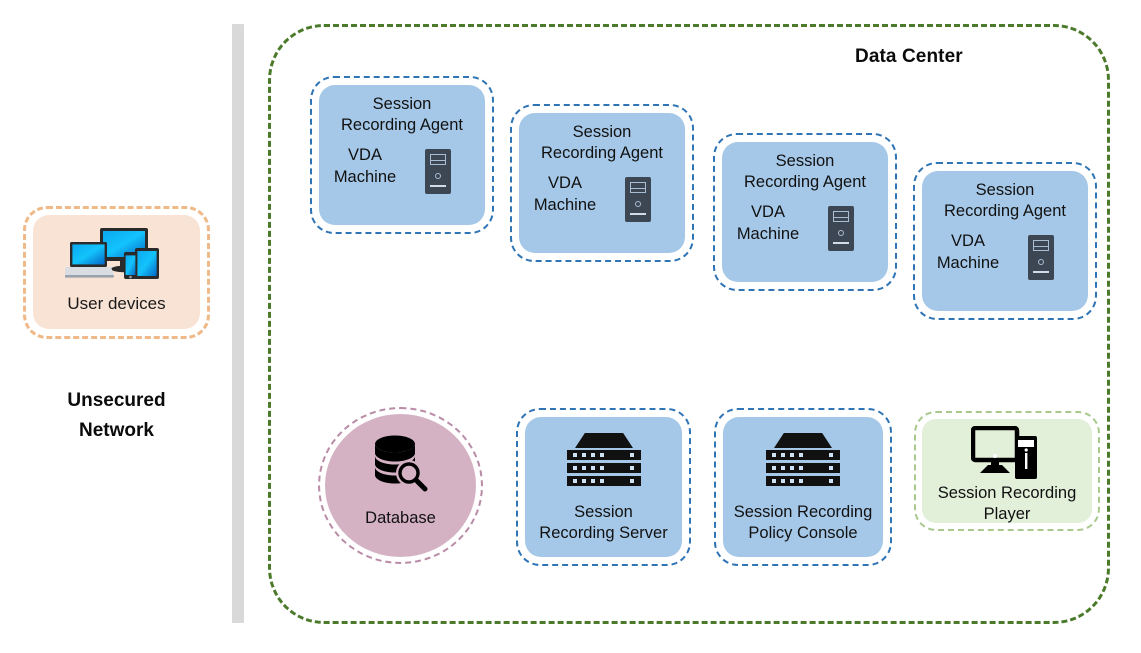  I want to click on database-label: Database, so click(400, 518).